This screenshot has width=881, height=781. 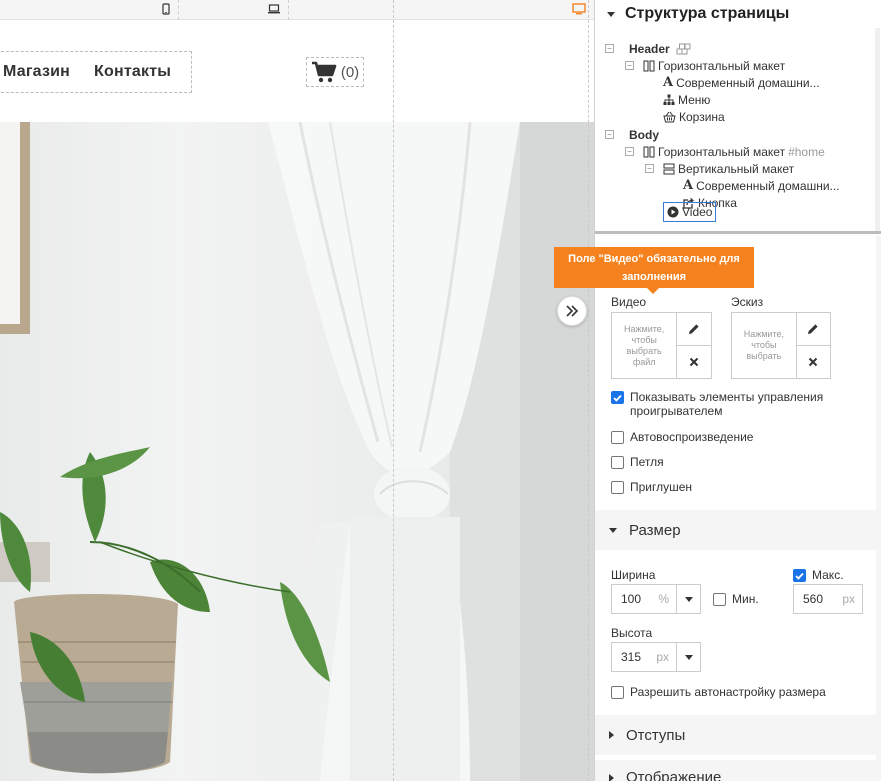 I want to click on thumbnail-file-actions, so click(x=813, y=345).